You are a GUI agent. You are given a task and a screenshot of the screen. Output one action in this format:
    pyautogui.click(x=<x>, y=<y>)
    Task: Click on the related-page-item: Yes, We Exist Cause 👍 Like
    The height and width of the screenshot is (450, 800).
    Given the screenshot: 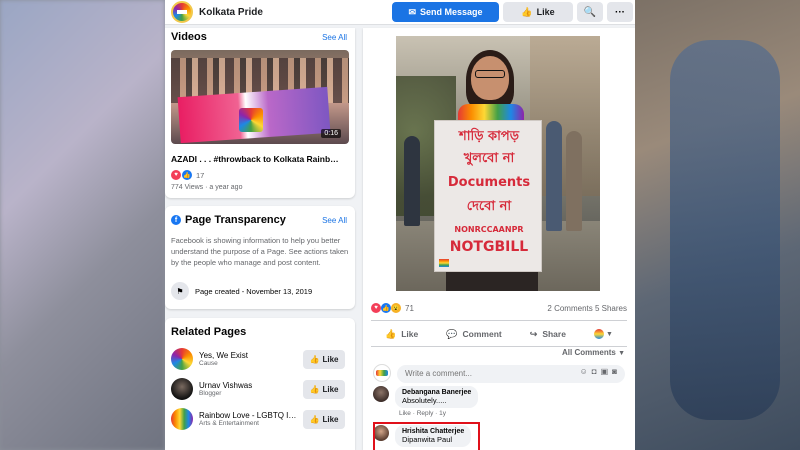 What is the action you would take?
    pyautogui.click(x=260, y=359)
    